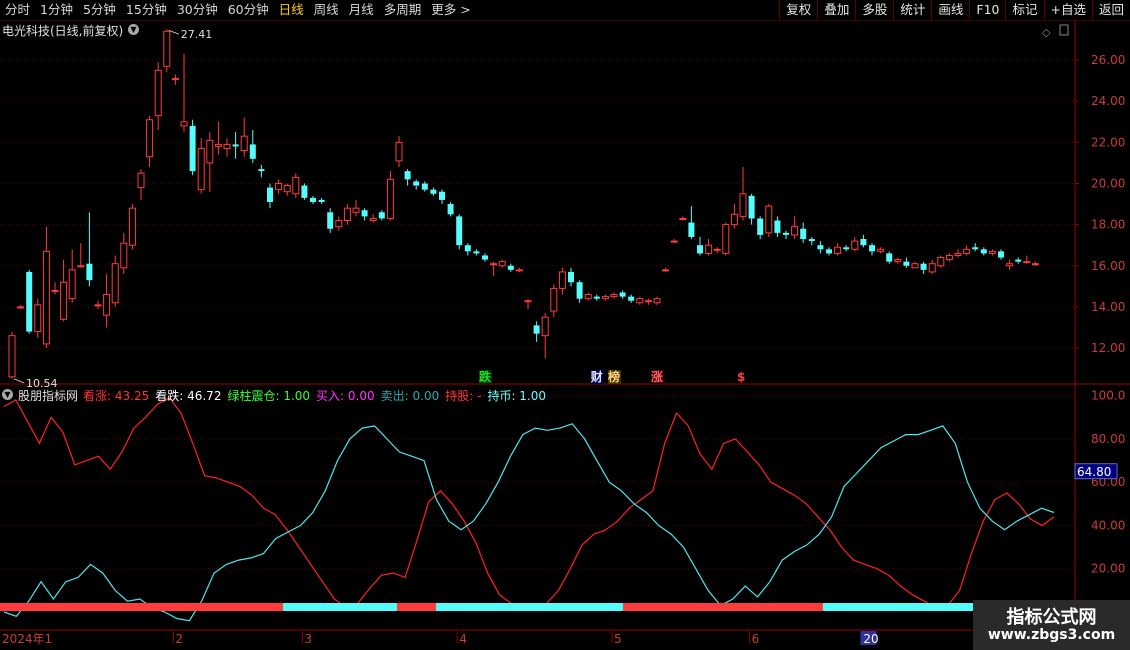 This screenshot has width=1130, height=650. I want to click on event-marker: $, so click(741, 377).